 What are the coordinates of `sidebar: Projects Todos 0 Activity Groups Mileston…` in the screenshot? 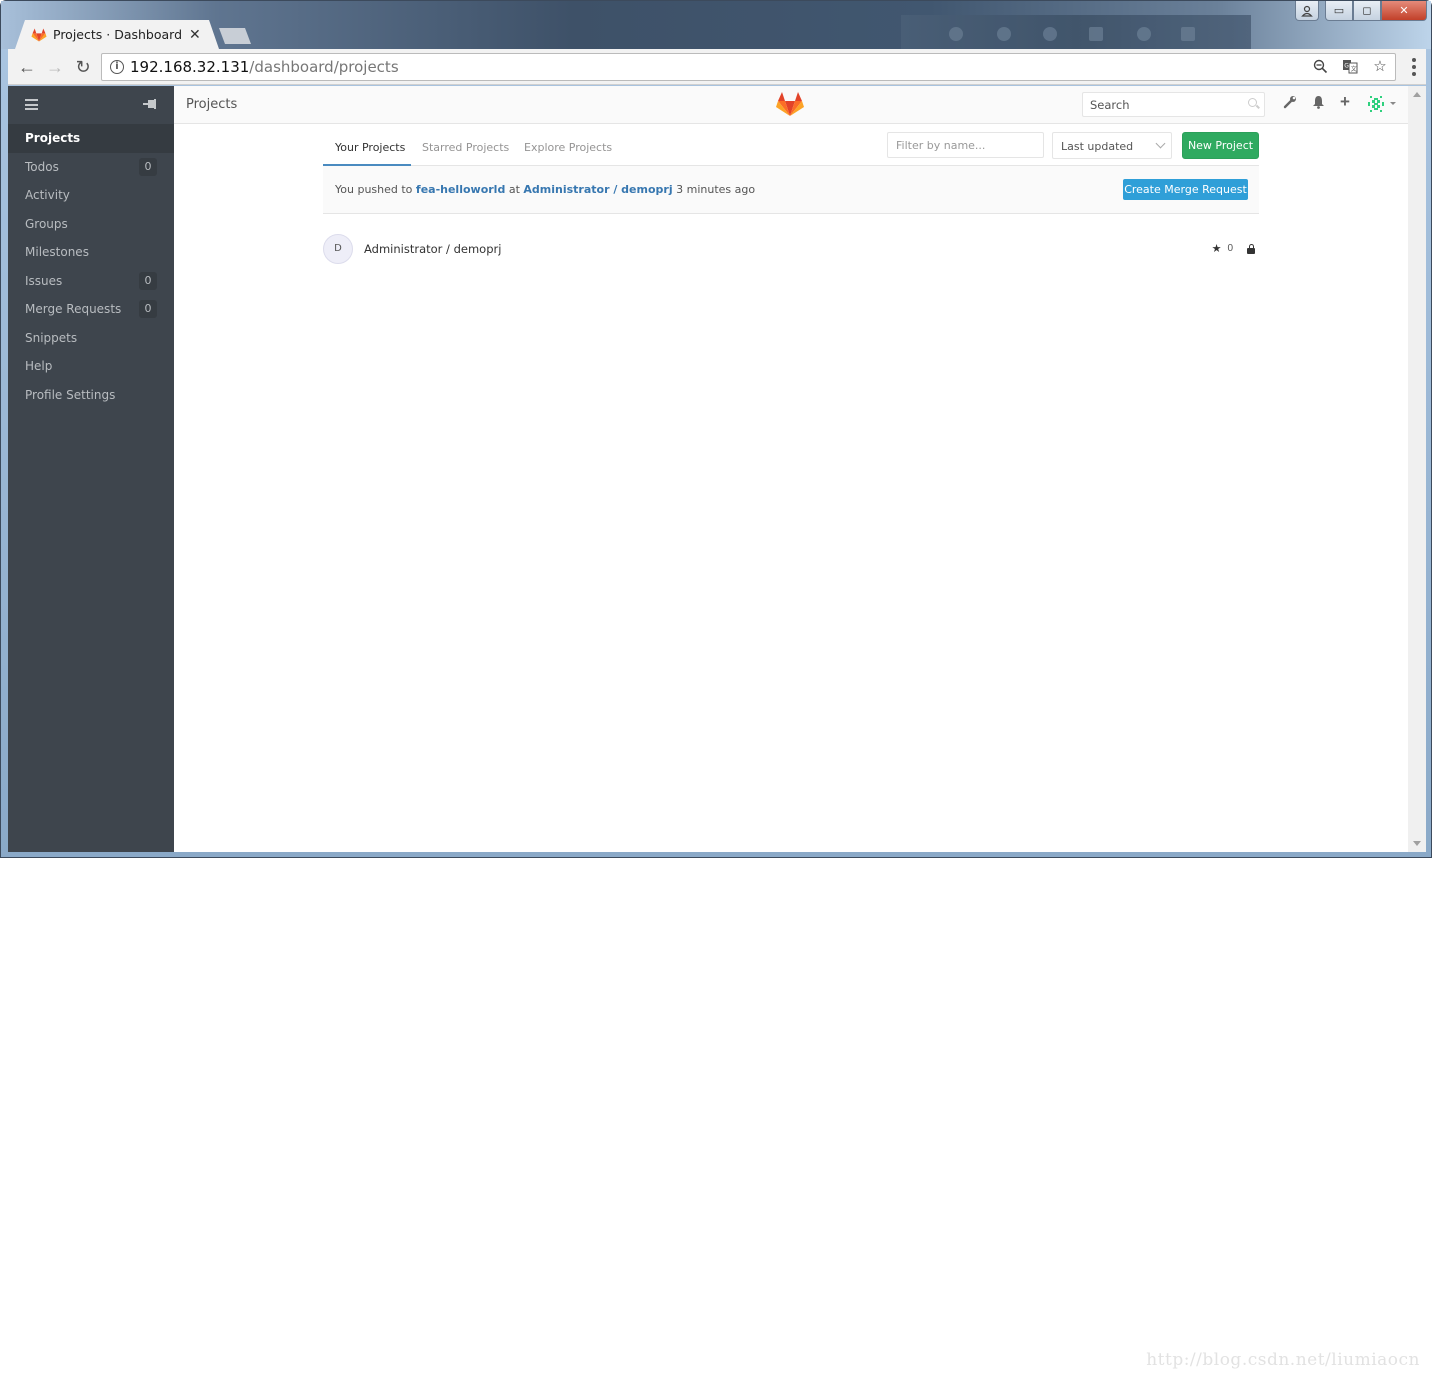 It's located at (91, 469).